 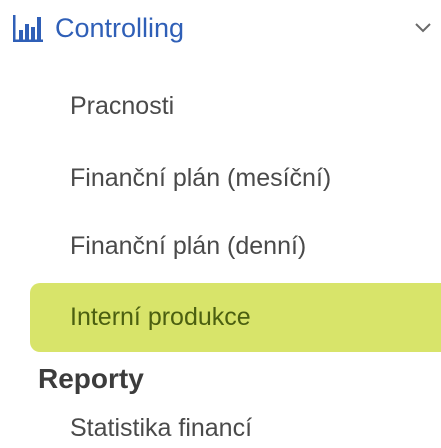 What do you see at coordinates (91, 378) in the screenshot?
I see `reporty-section-title: Reporty` at bounding box center [91, 378].